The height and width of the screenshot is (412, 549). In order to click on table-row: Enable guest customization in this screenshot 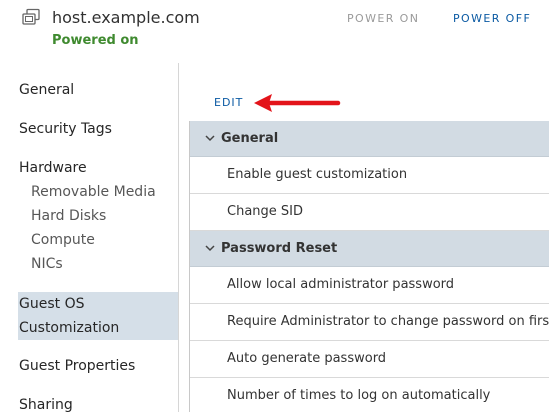, I will do `click(369, 175)`.